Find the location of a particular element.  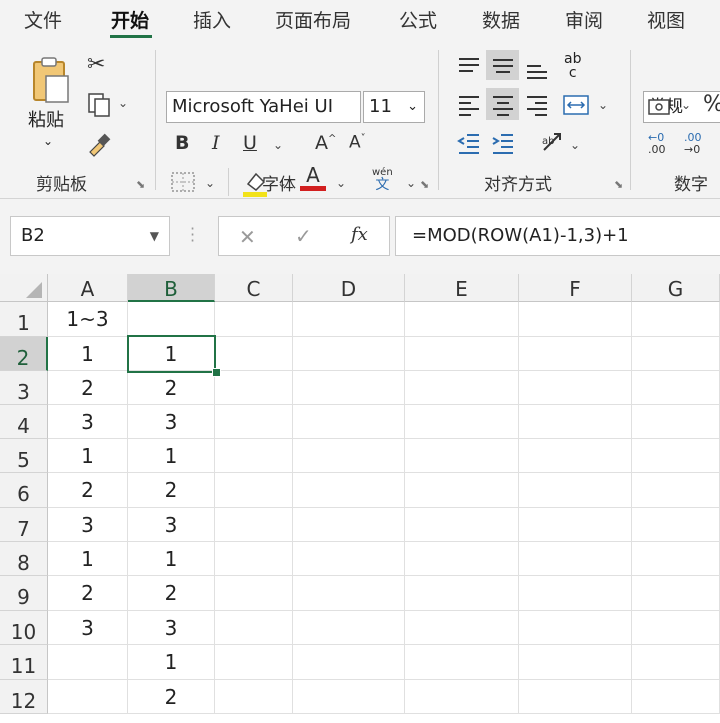

cell-b11: 1 is located at coordinates (171, 662).